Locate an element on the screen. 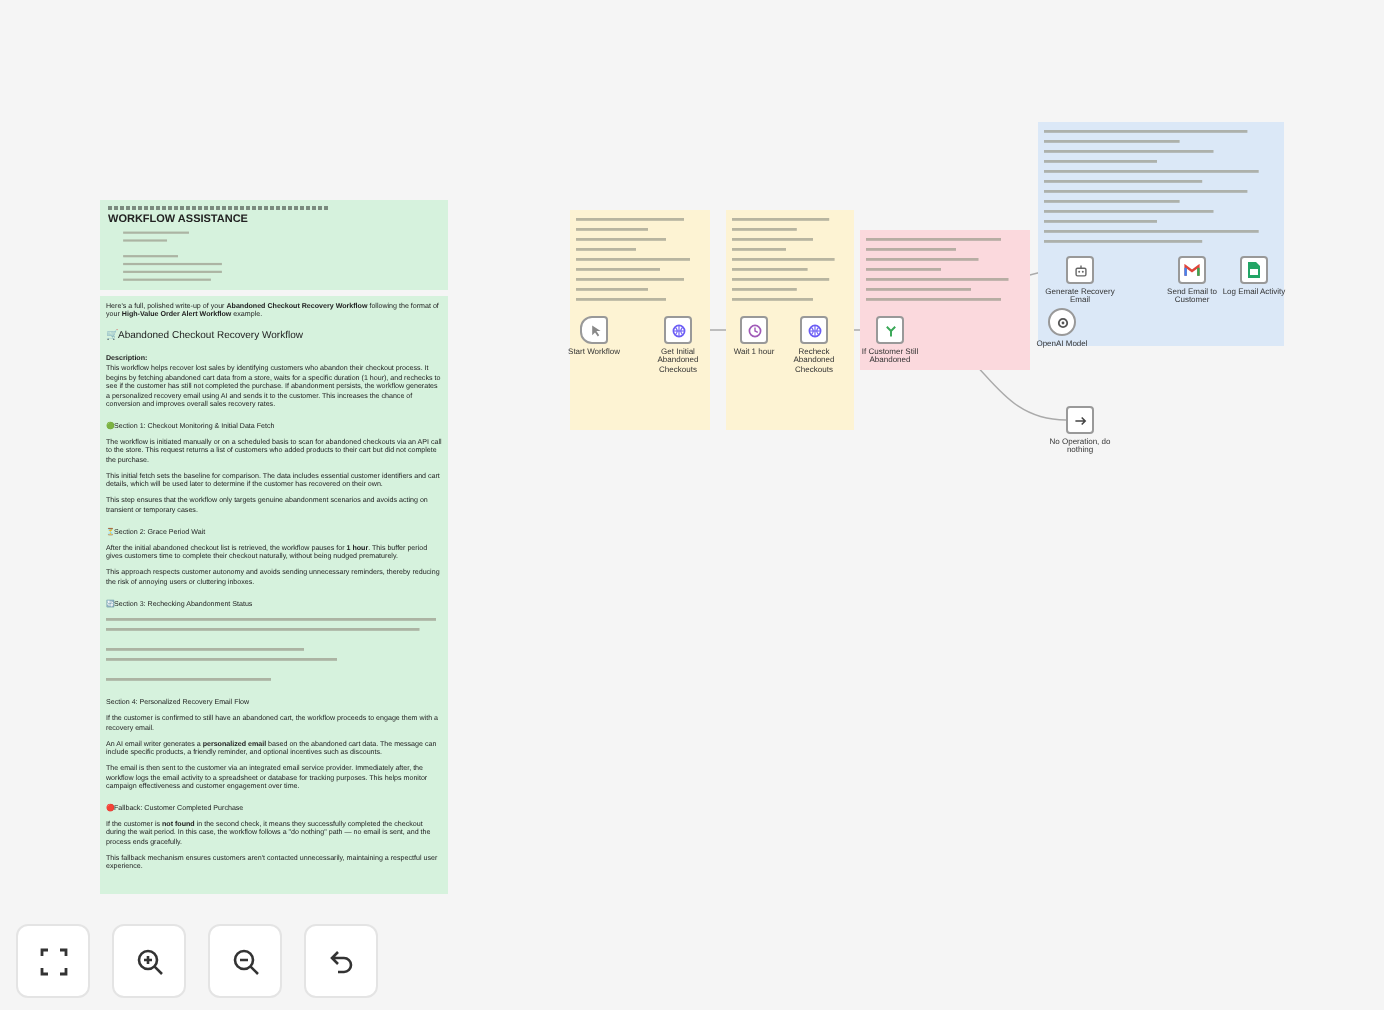  zoom-in-button is located at coordinates (149, 961).